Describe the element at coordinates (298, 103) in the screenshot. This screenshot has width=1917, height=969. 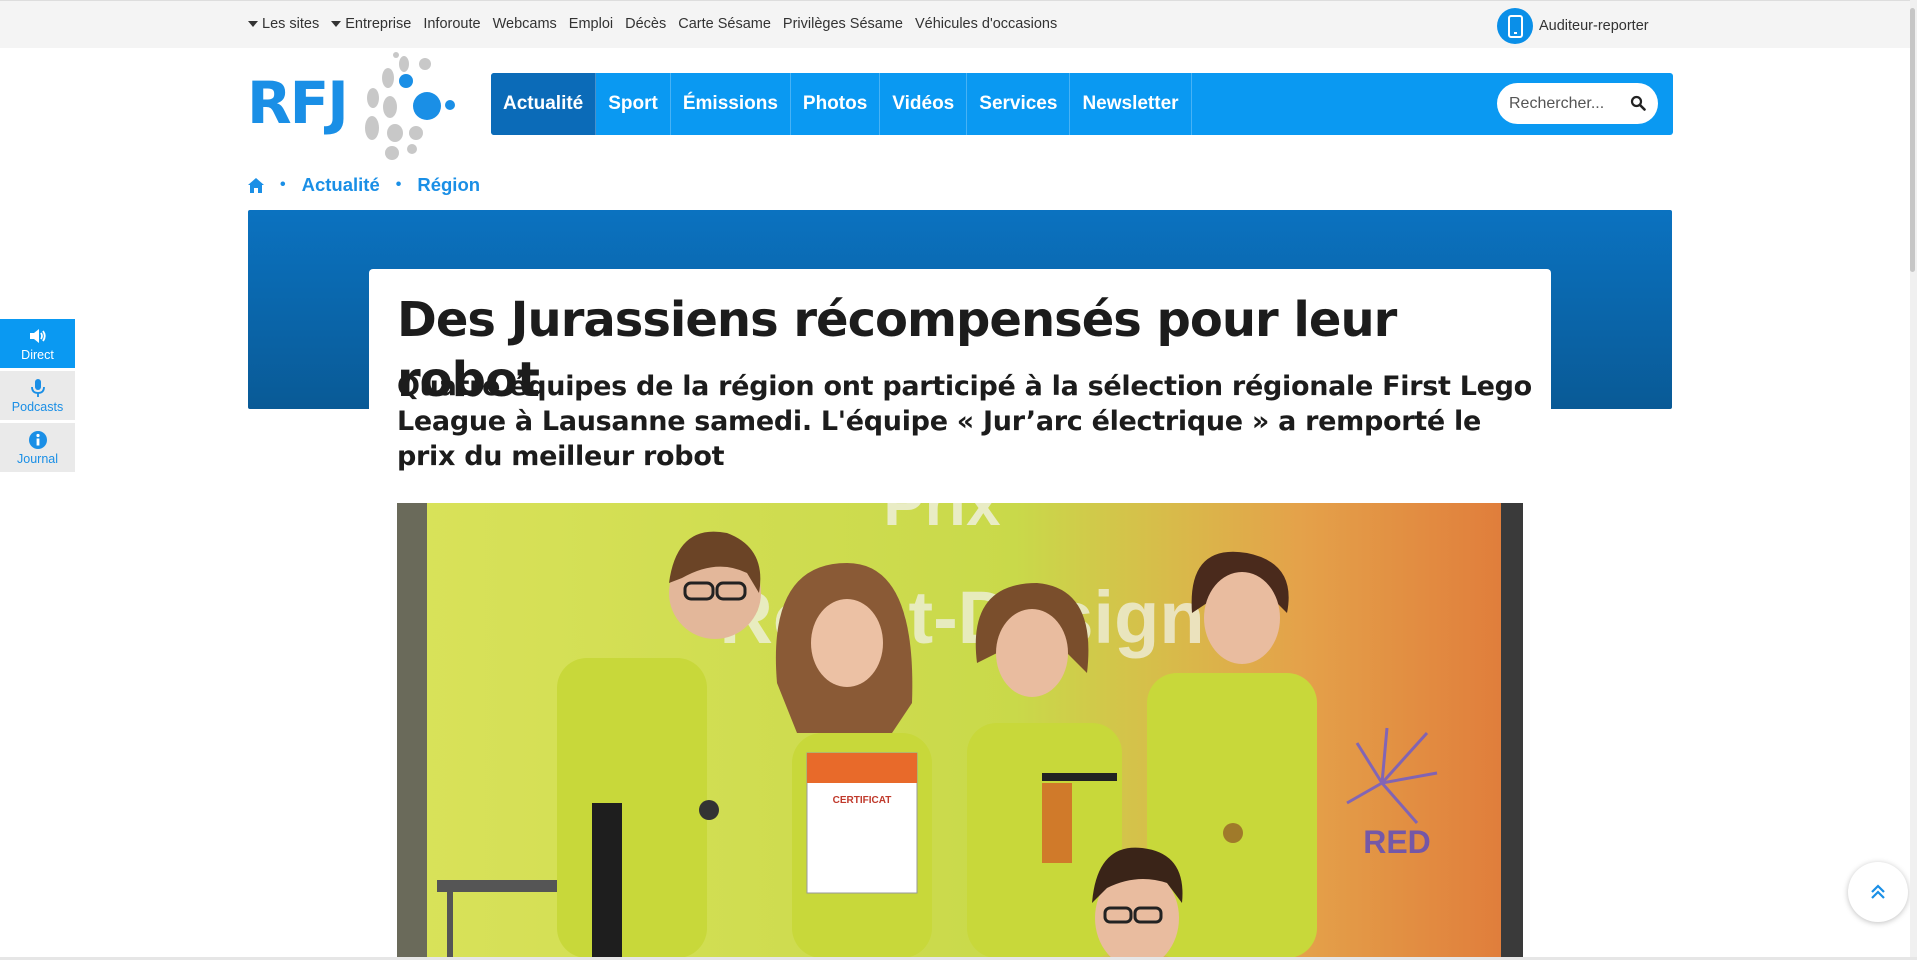
I see `logo-wordmark: RFJ` at that location.